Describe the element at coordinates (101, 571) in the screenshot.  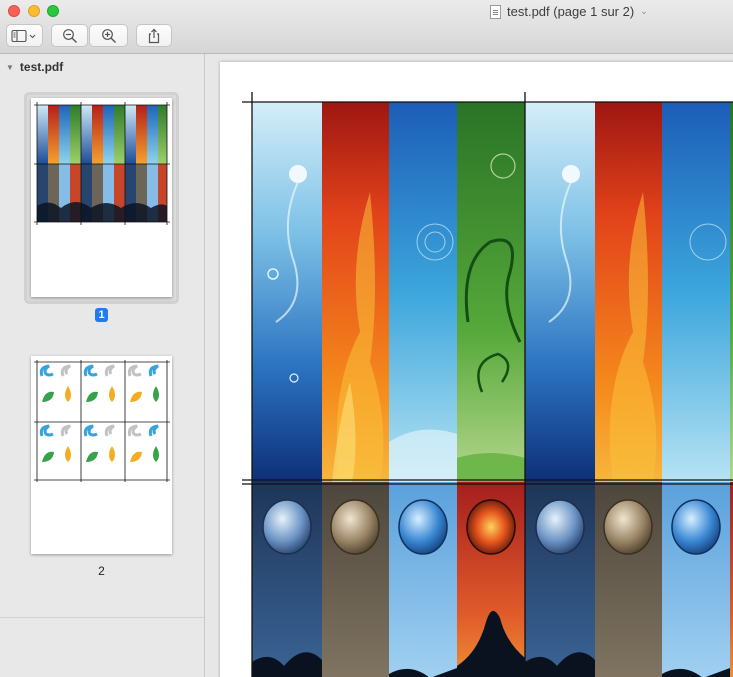
I see `page-2-number-label: 2` at that location.